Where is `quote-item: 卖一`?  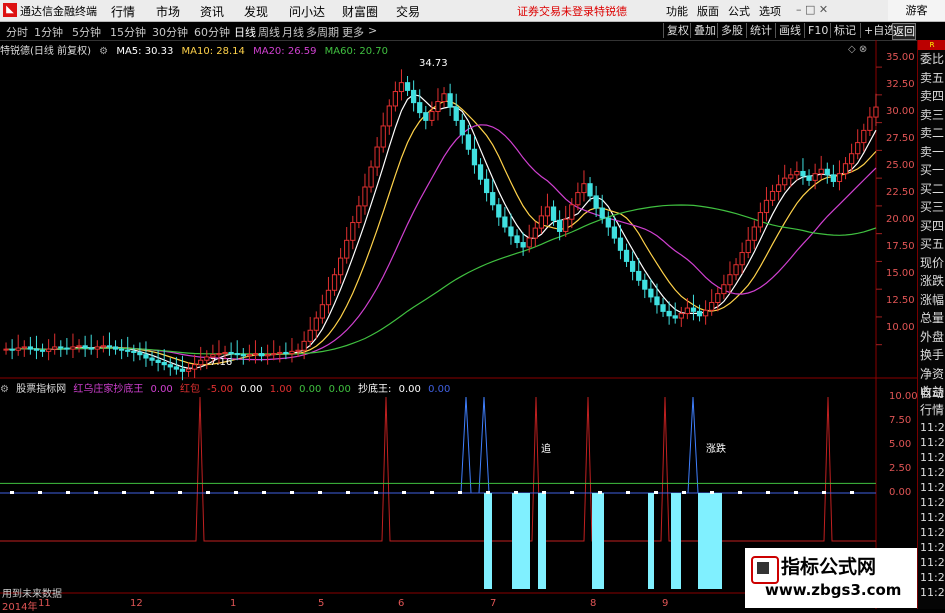
quote-item: 卖一 is located at coordinates (932, 152).